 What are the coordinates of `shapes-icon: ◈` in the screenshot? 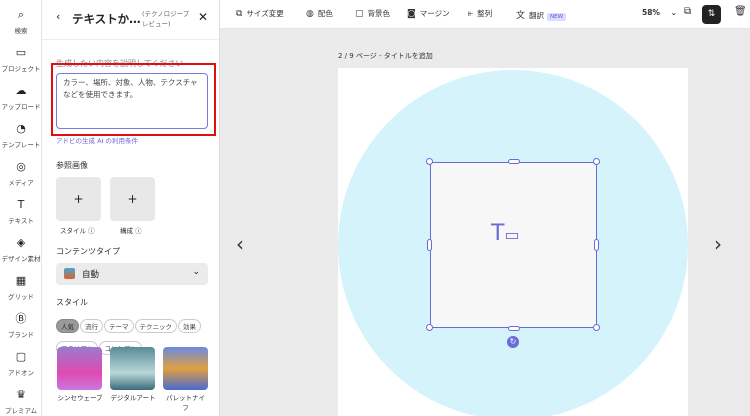 It's located at (21, 242).